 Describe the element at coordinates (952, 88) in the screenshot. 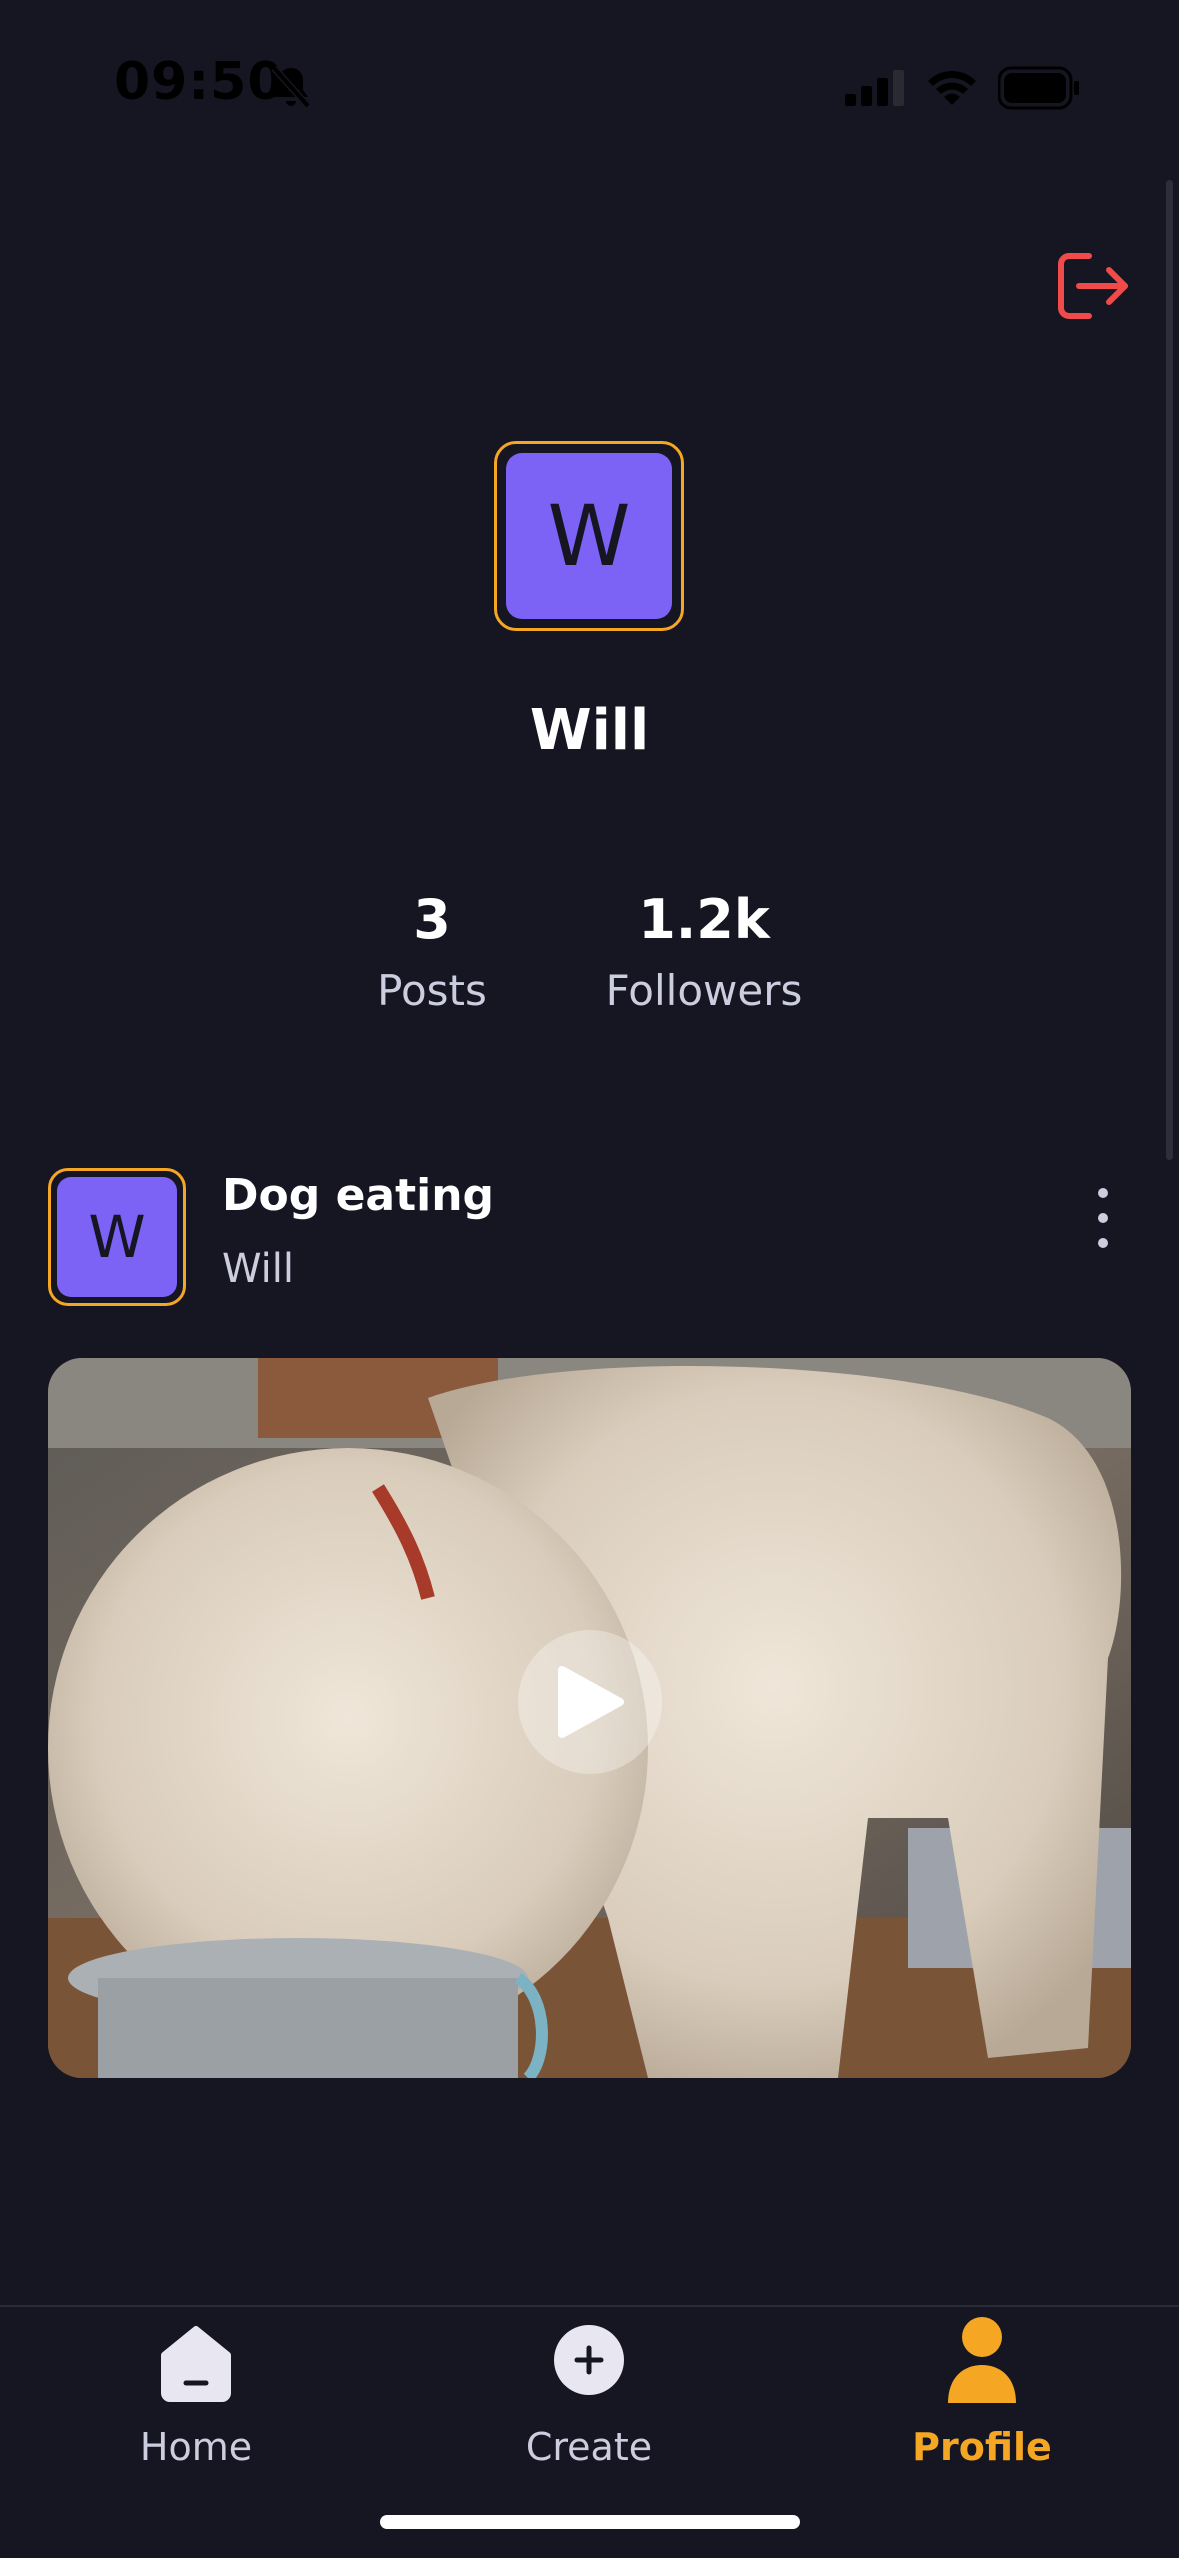

I see `wifi-icon` at that location.